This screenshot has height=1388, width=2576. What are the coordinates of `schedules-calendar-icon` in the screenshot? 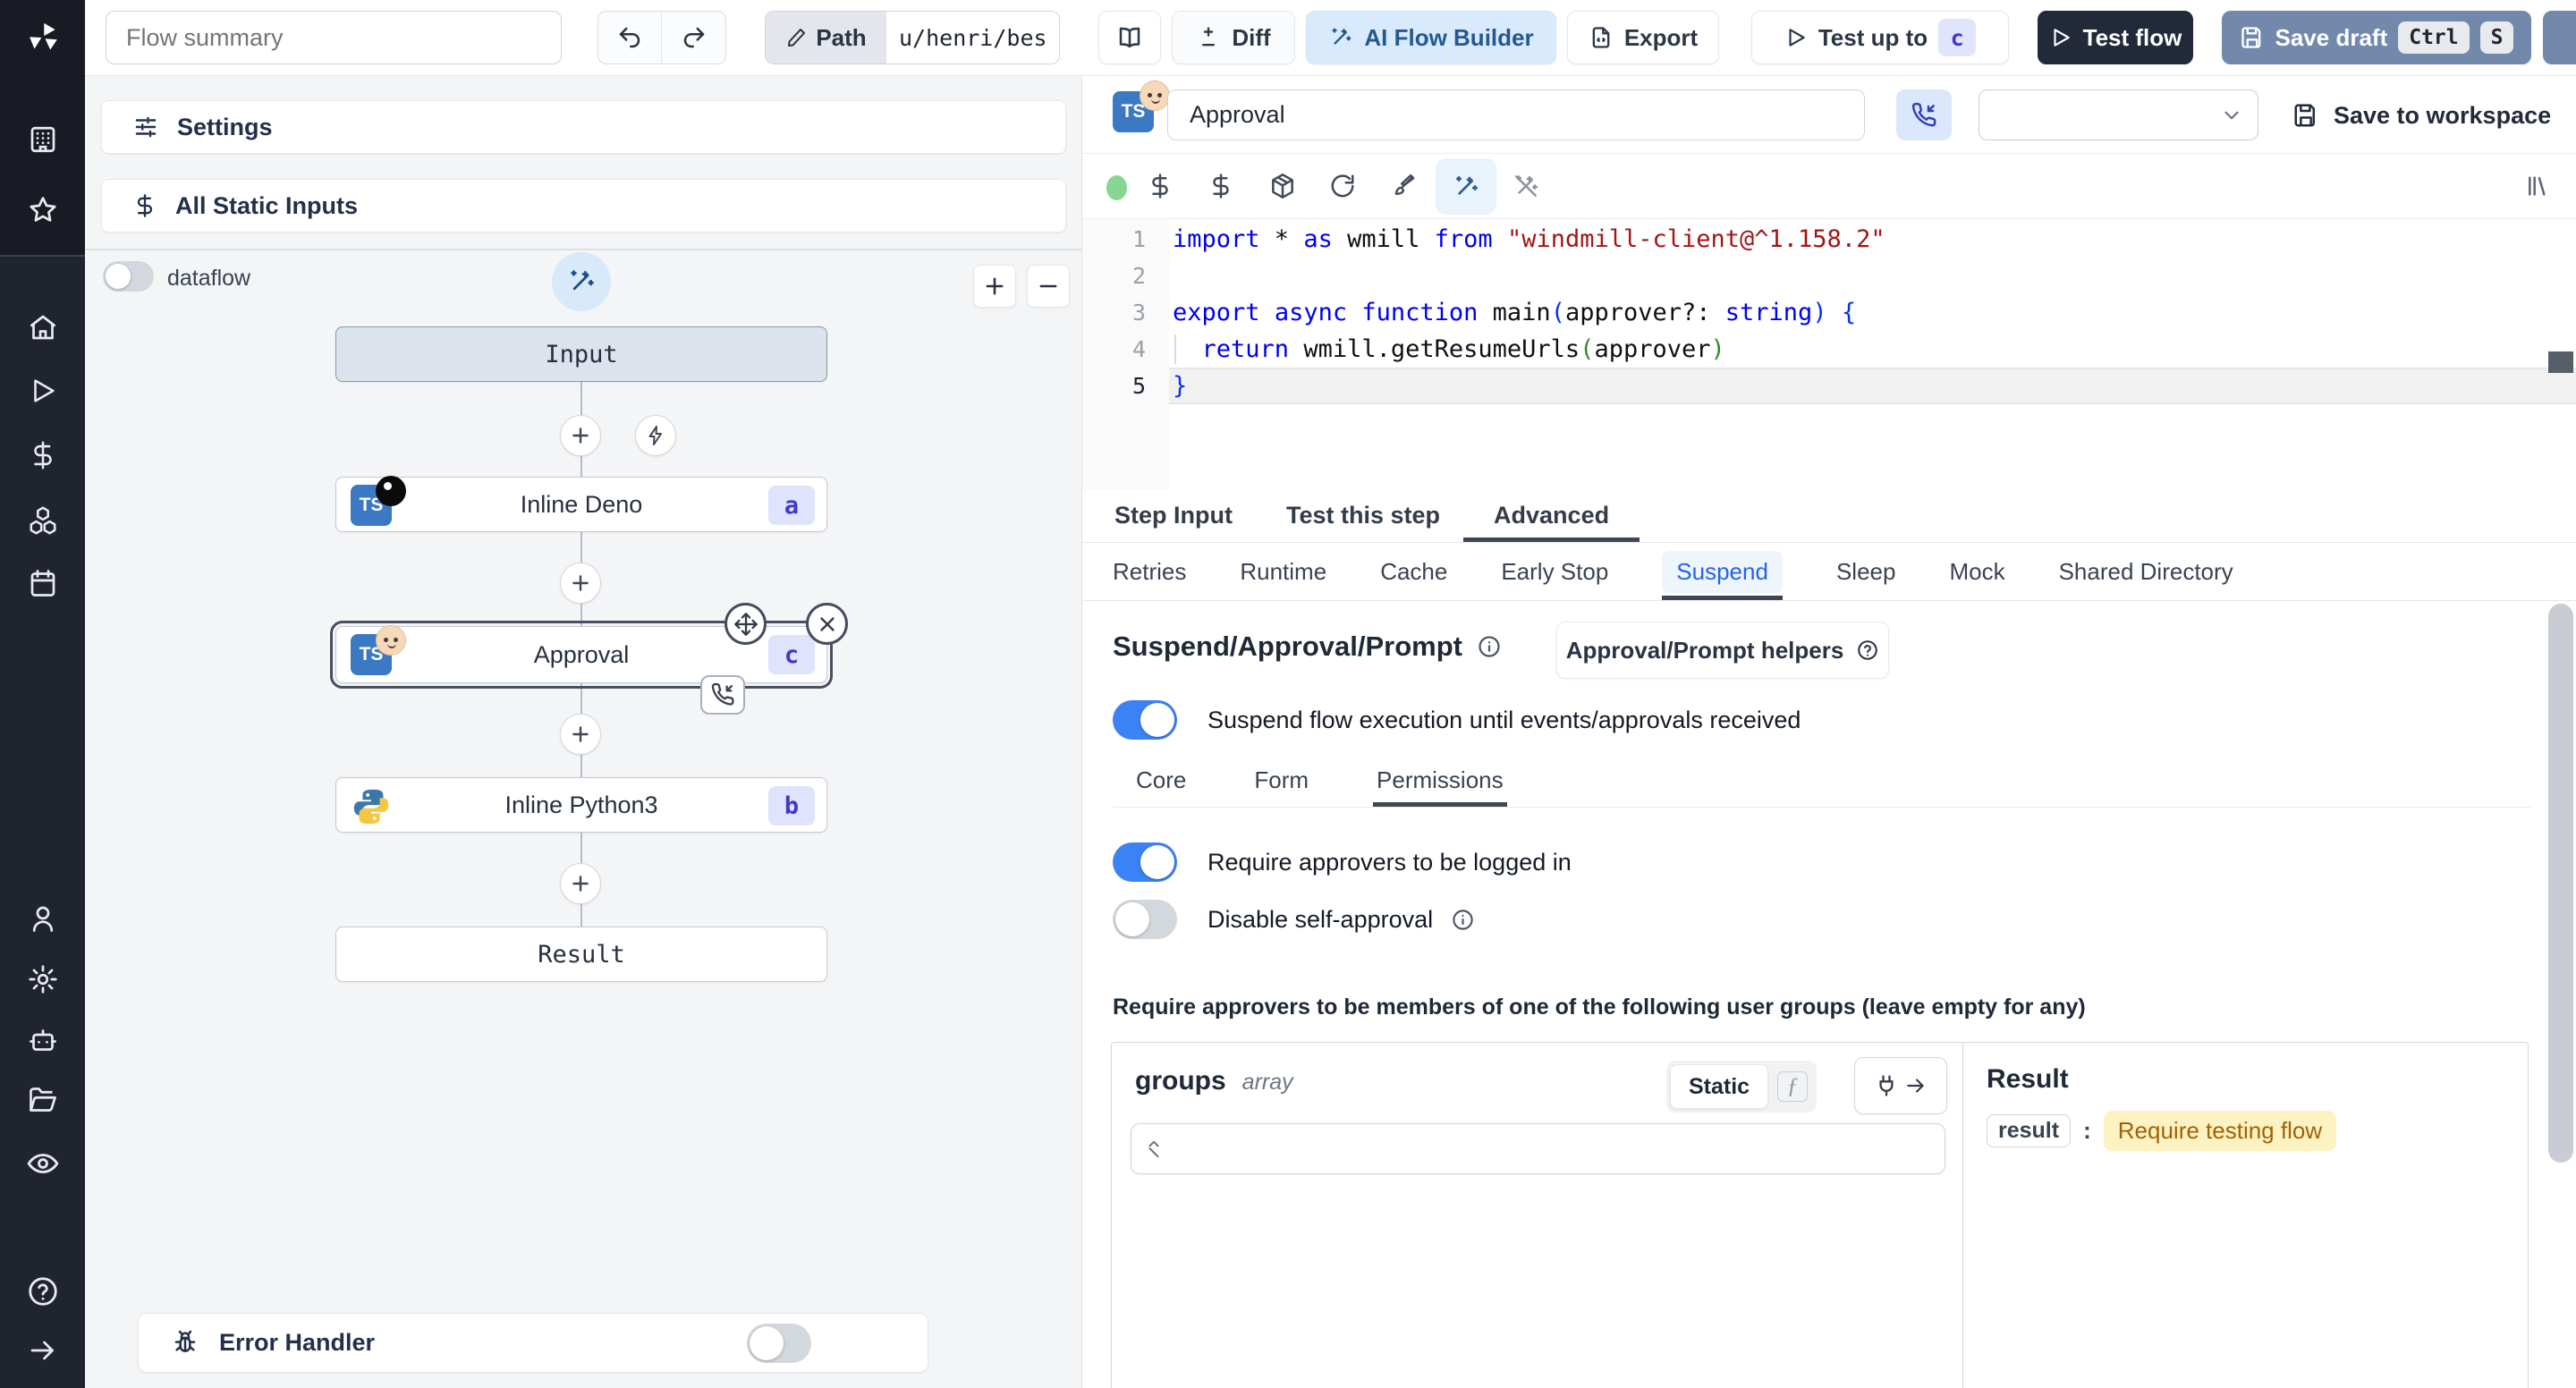 It's located at (43, 583).